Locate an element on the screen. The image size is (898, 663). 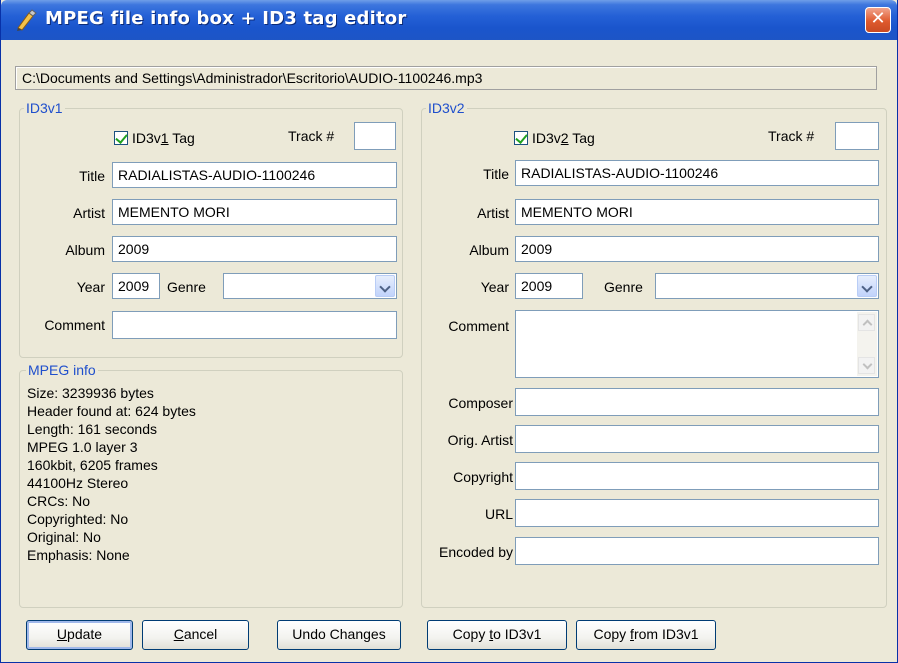
id3v2-title-input: RADIALISTAS-AUDIO-1100246 is located at coordinates (697, 173).